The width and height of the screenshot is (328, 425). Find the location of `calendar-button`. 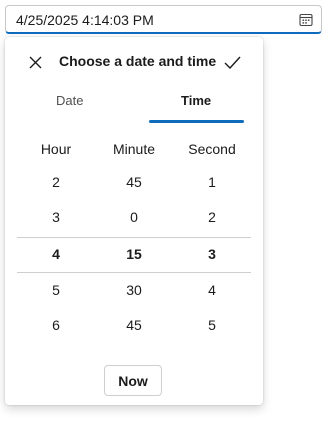

calendar-button is located at coordinates (306, 20).